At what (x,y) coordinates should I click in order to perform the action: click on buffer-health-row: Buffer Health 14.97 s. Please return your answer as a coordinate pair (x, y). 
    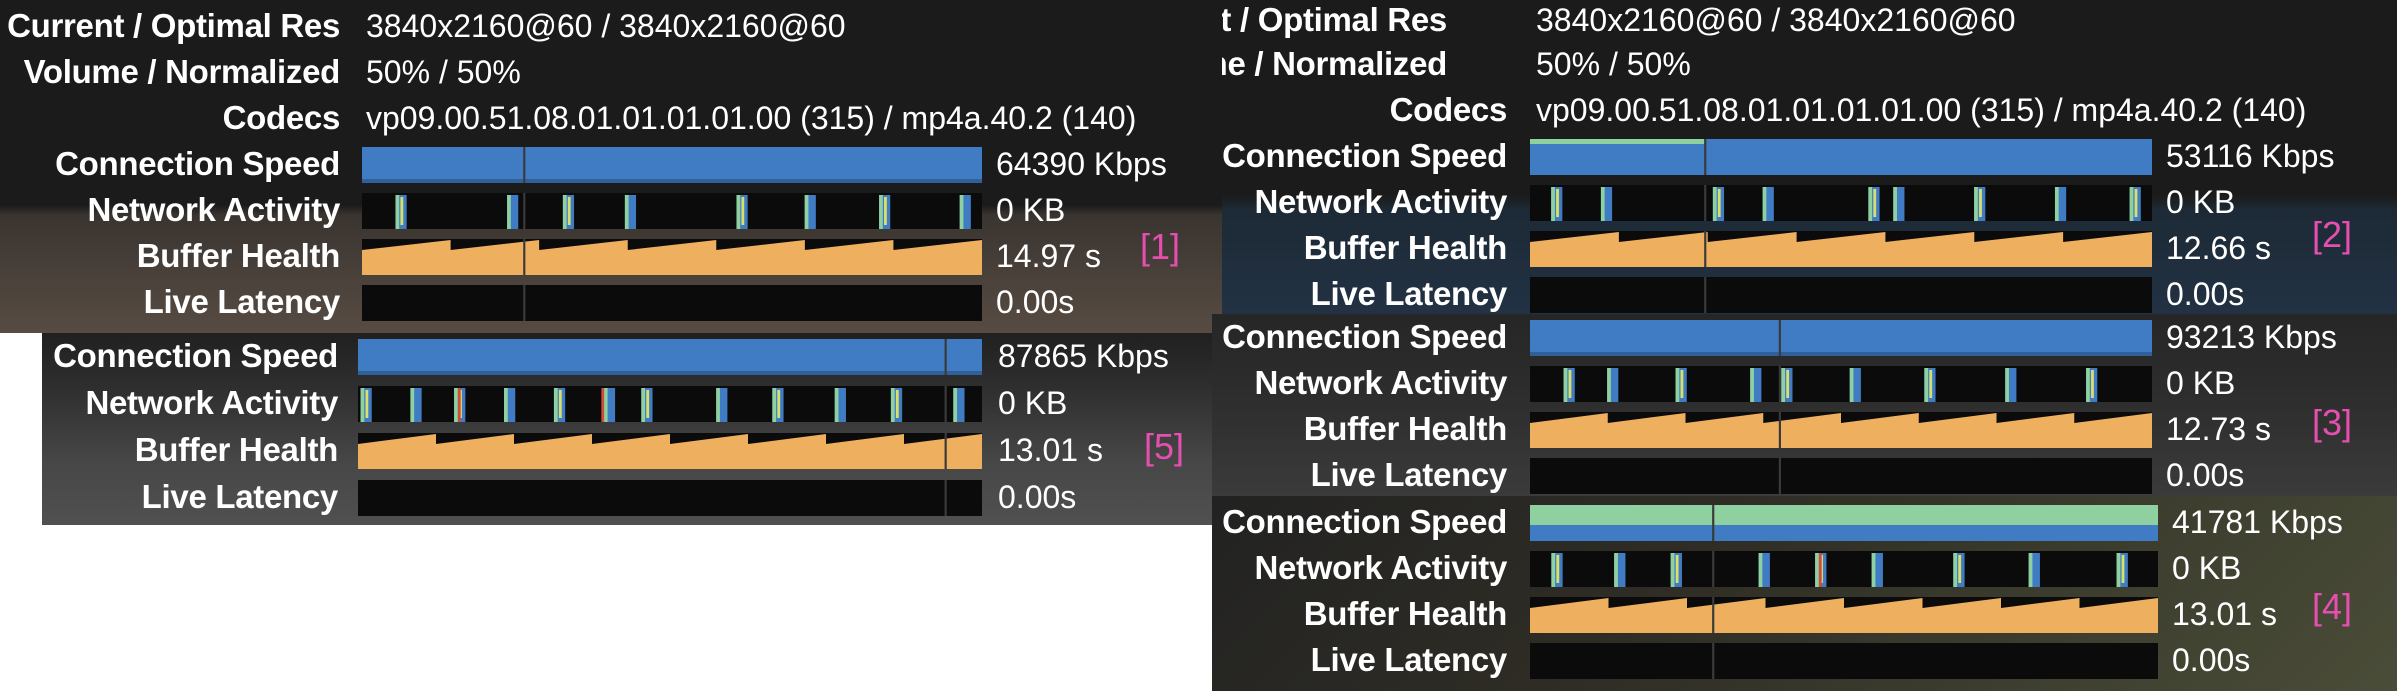
    Looking at the image, I should click on (611, 256).